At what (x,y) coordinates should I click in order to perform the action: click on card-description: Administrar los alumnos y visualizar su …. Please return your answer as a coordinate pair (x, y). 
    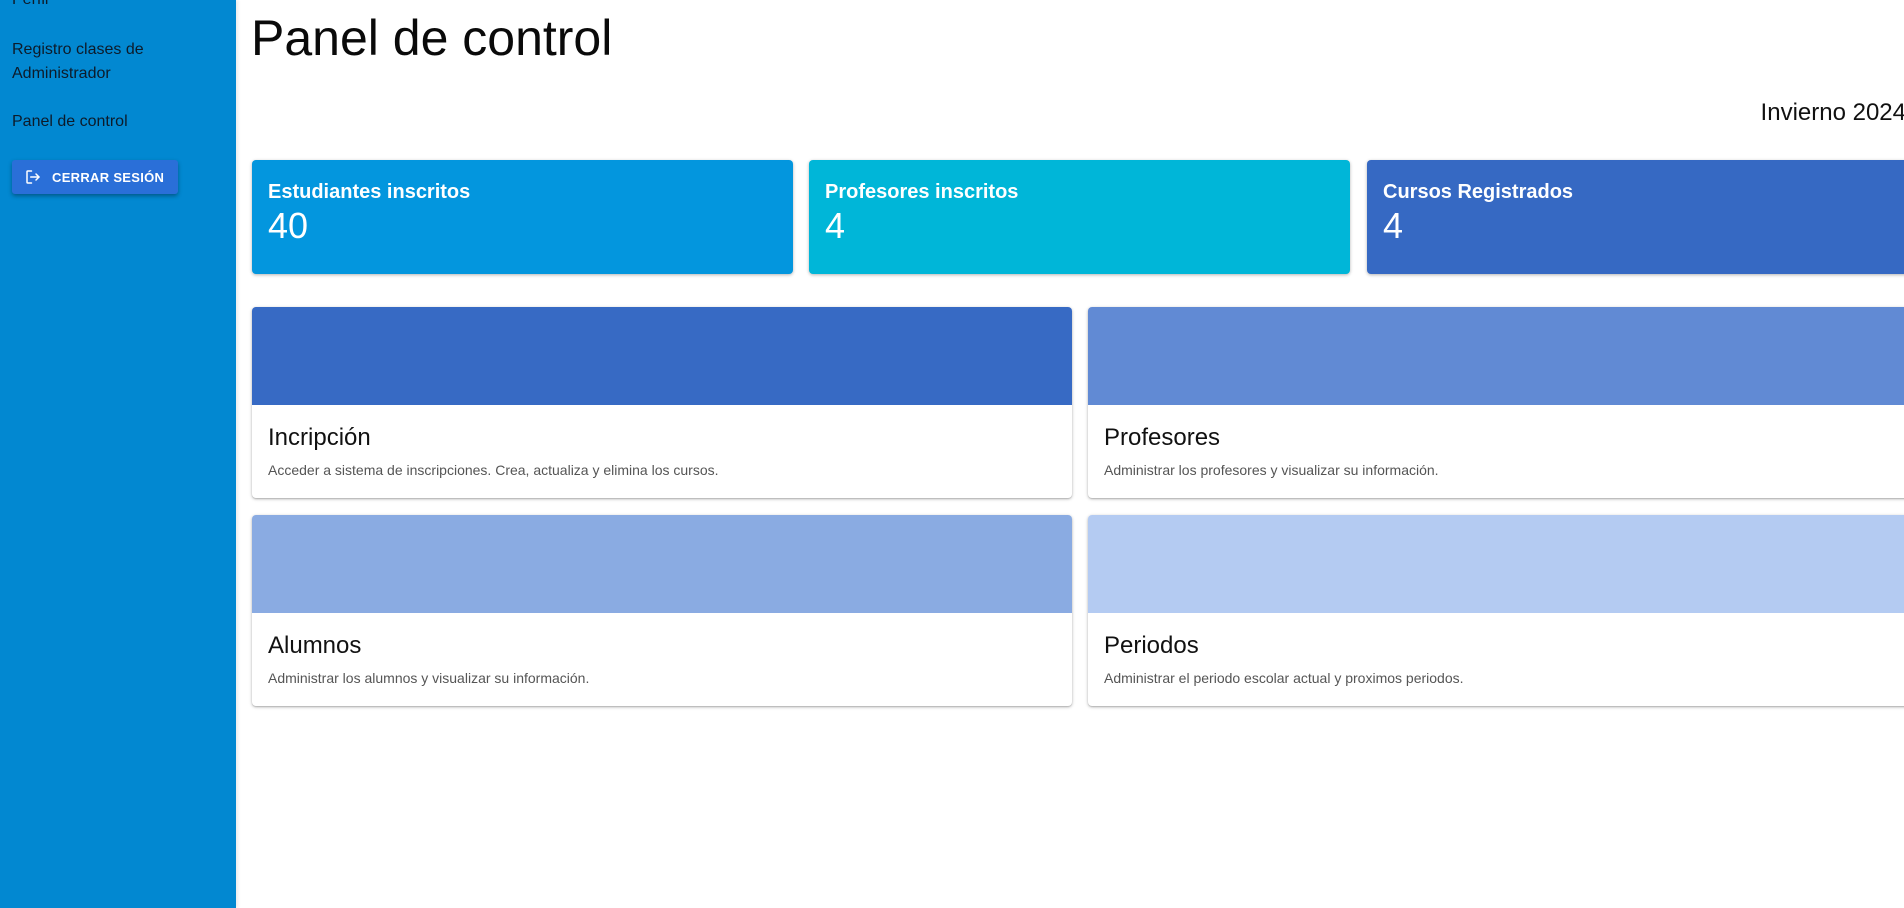
    Looking at the image, I should click on (429, 678).